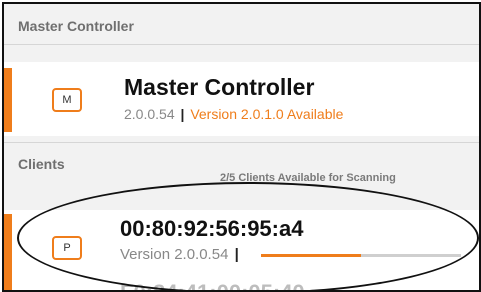 This screenshot has height=292, width=481. I want to click on master-version-line: 2.0.0.54 | Version 2.0.1.0 Available, so click(233, 114).